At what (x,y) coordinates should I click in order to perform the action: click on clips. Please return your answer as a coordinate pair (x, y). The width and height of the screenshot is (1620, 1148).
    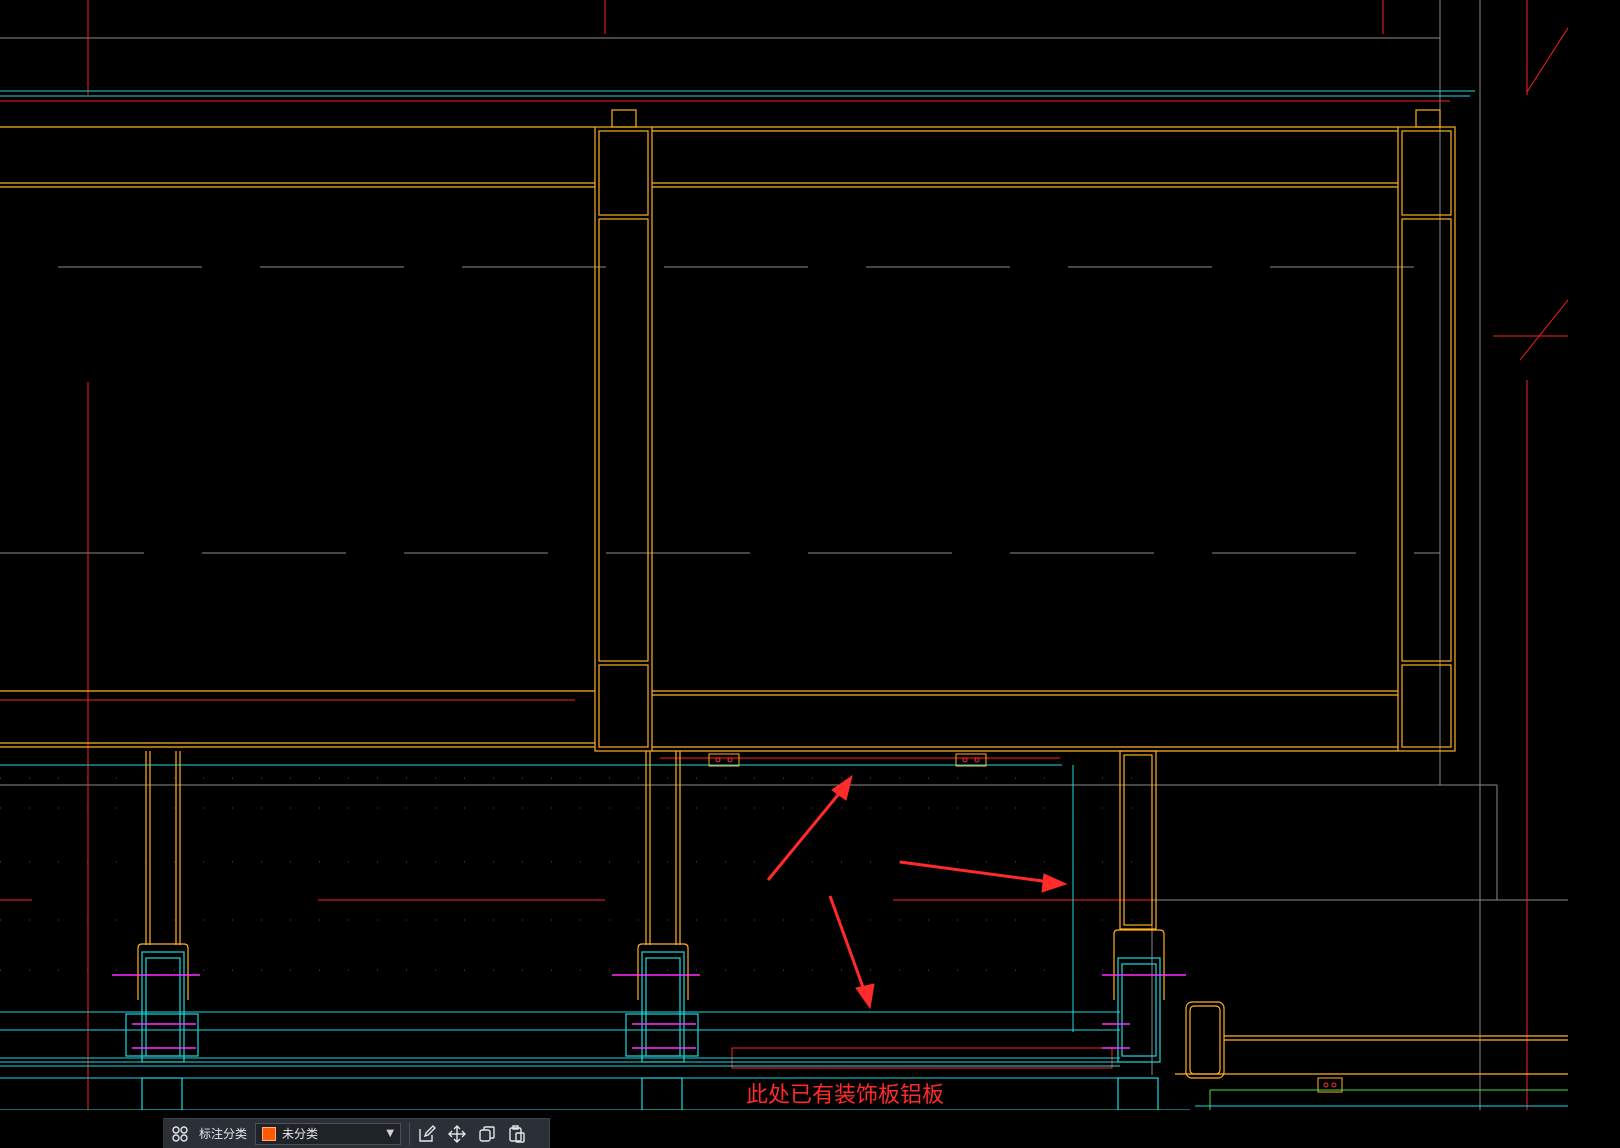
    Looking at the image, I should click on (1025, 923).